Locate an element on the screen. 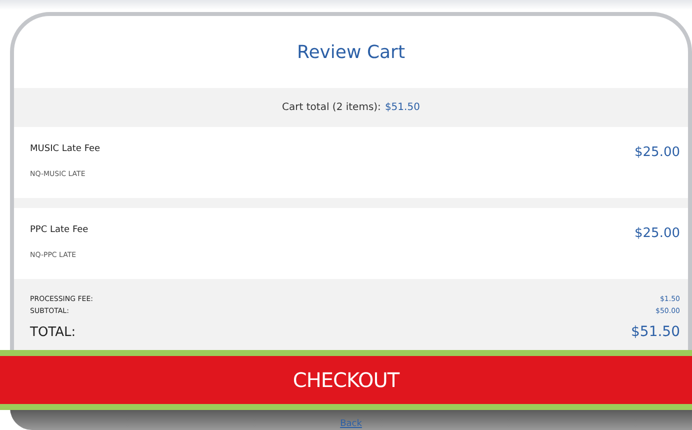  page-title: Review Cart is located at coordinates (351, 52).